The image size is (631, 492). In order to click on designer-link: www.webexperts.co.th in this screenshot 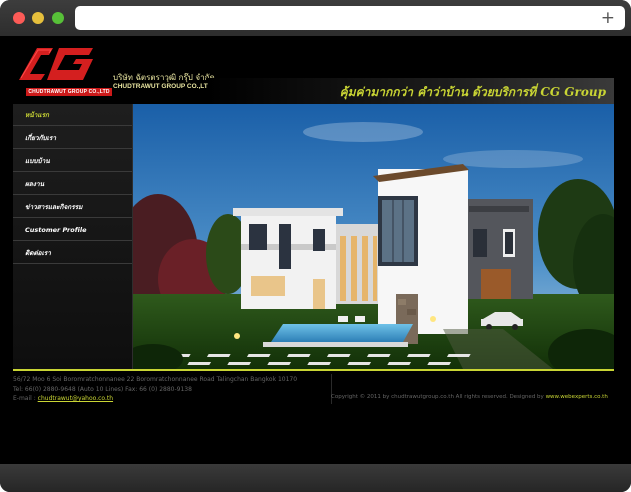, I will do `click(577, 397)`.